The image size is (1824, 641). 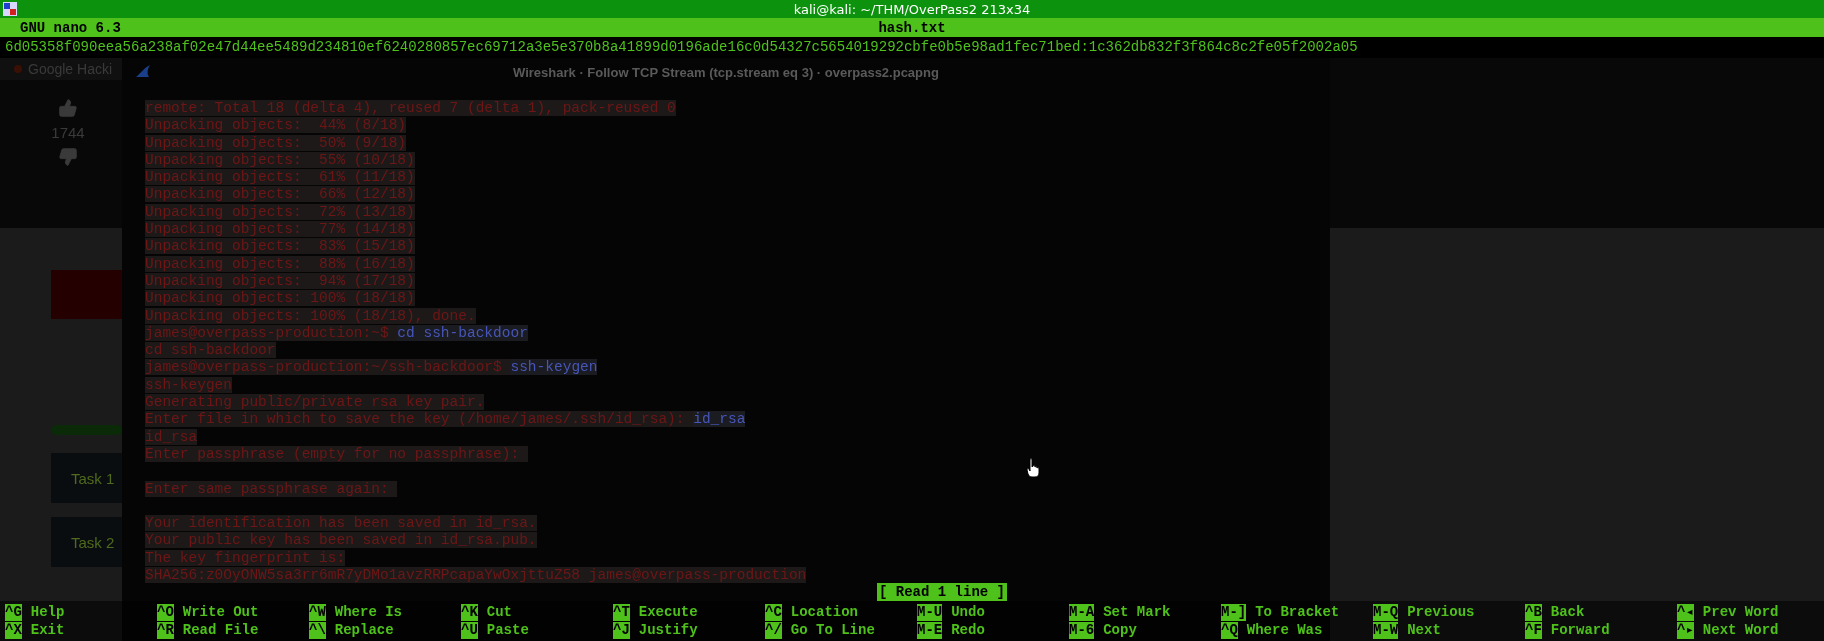 What do you see at coordinates (280, 194) in the screenshot?
I see `stream-text: Unpacking objects: 66% (12/18)` at bounding box center [280, 194].